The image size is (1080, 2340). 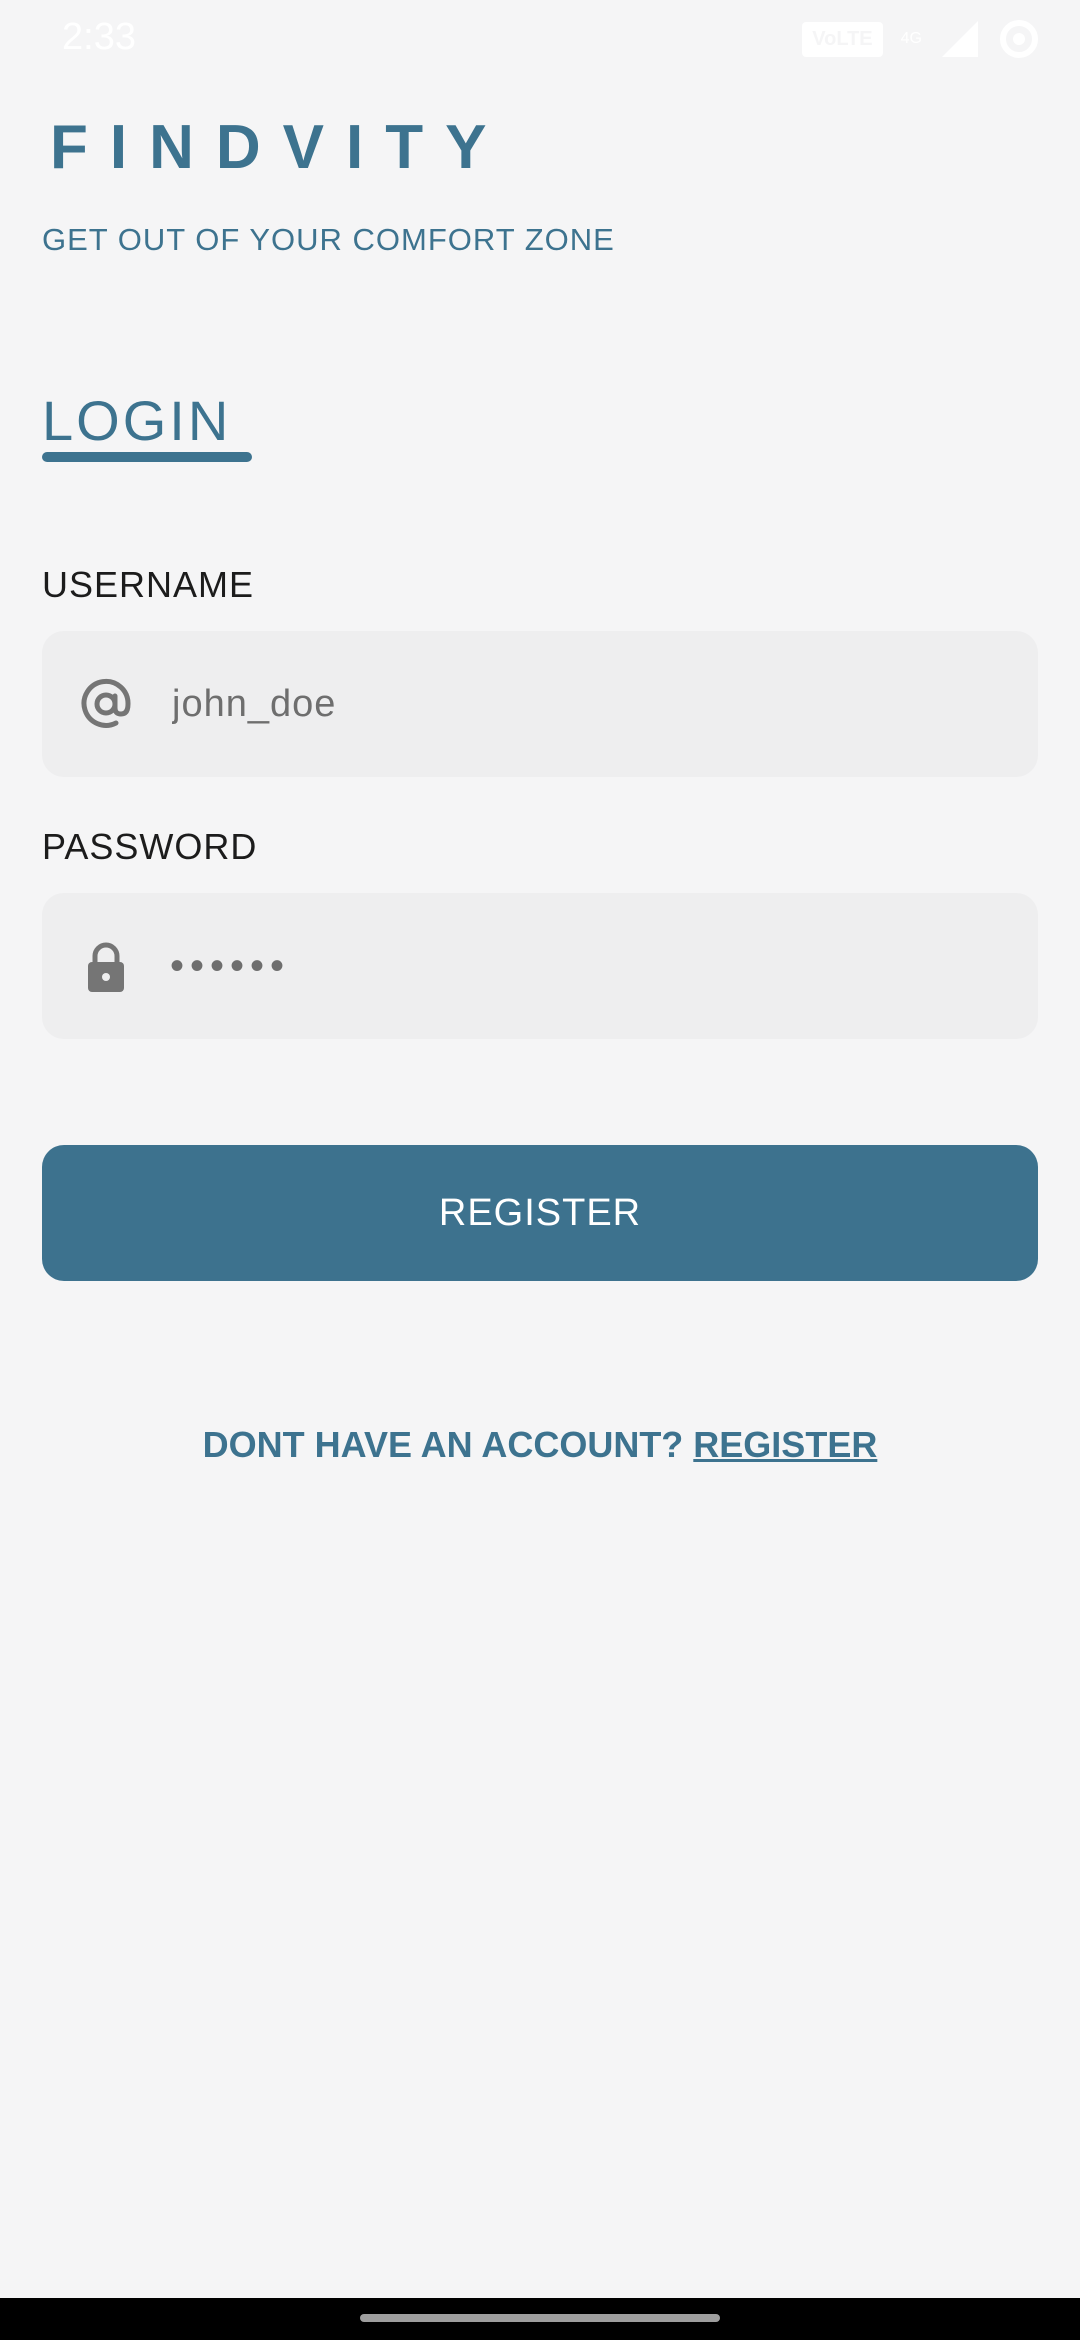 I want to click on username-field, so click(x=540, y=704).